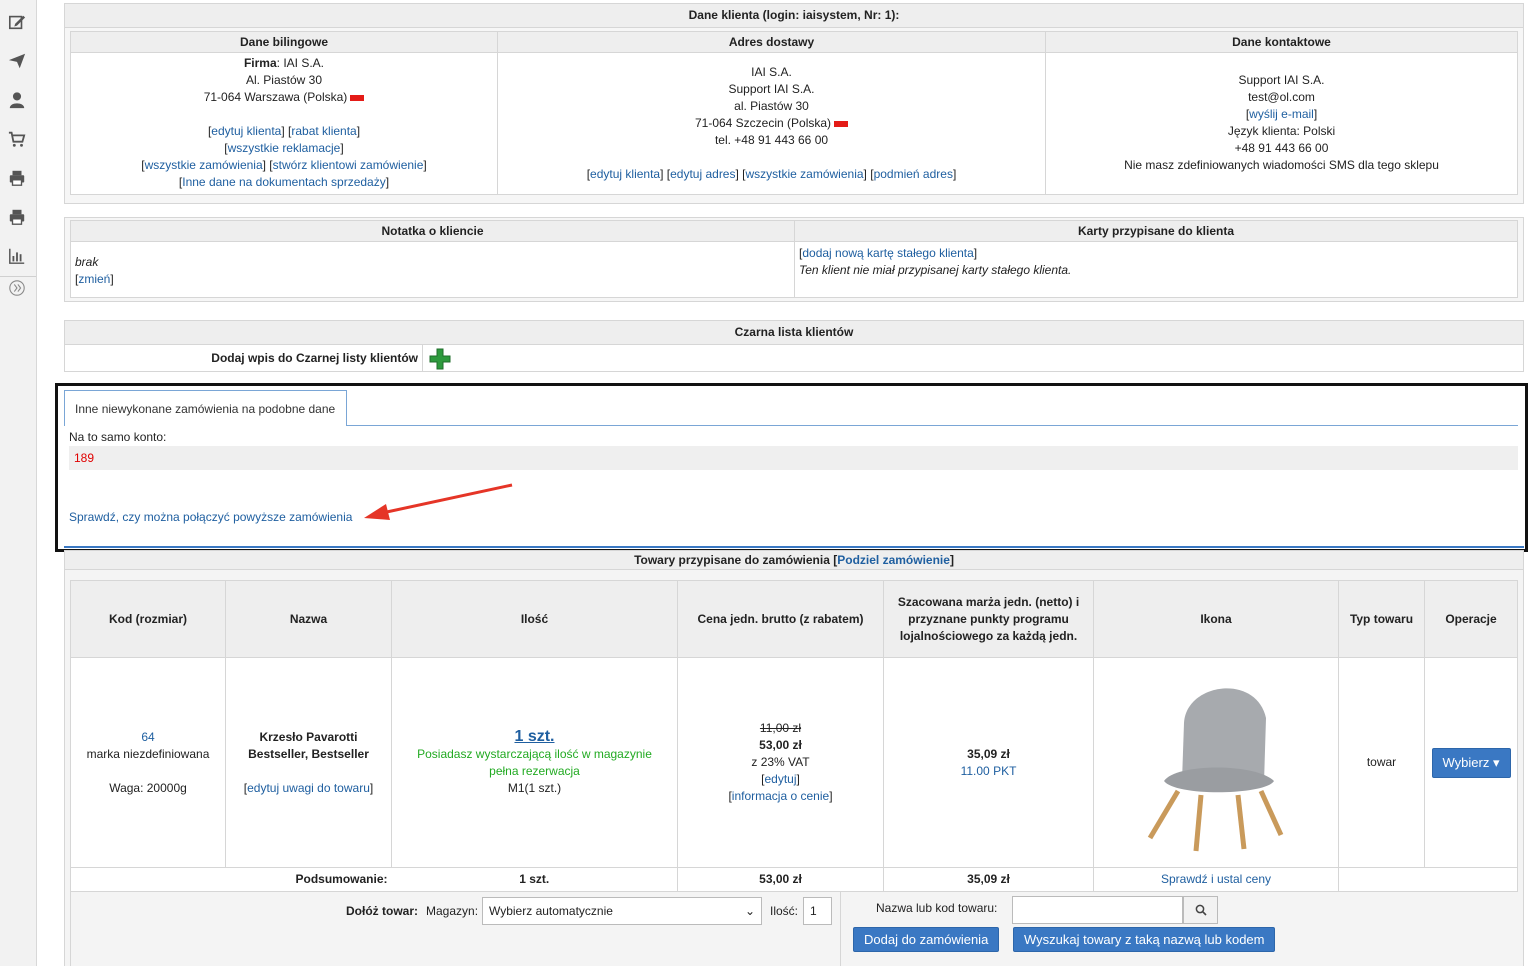  I want to click on create-order-link: stwórz klientowi zamówienie, so click(348, 165).